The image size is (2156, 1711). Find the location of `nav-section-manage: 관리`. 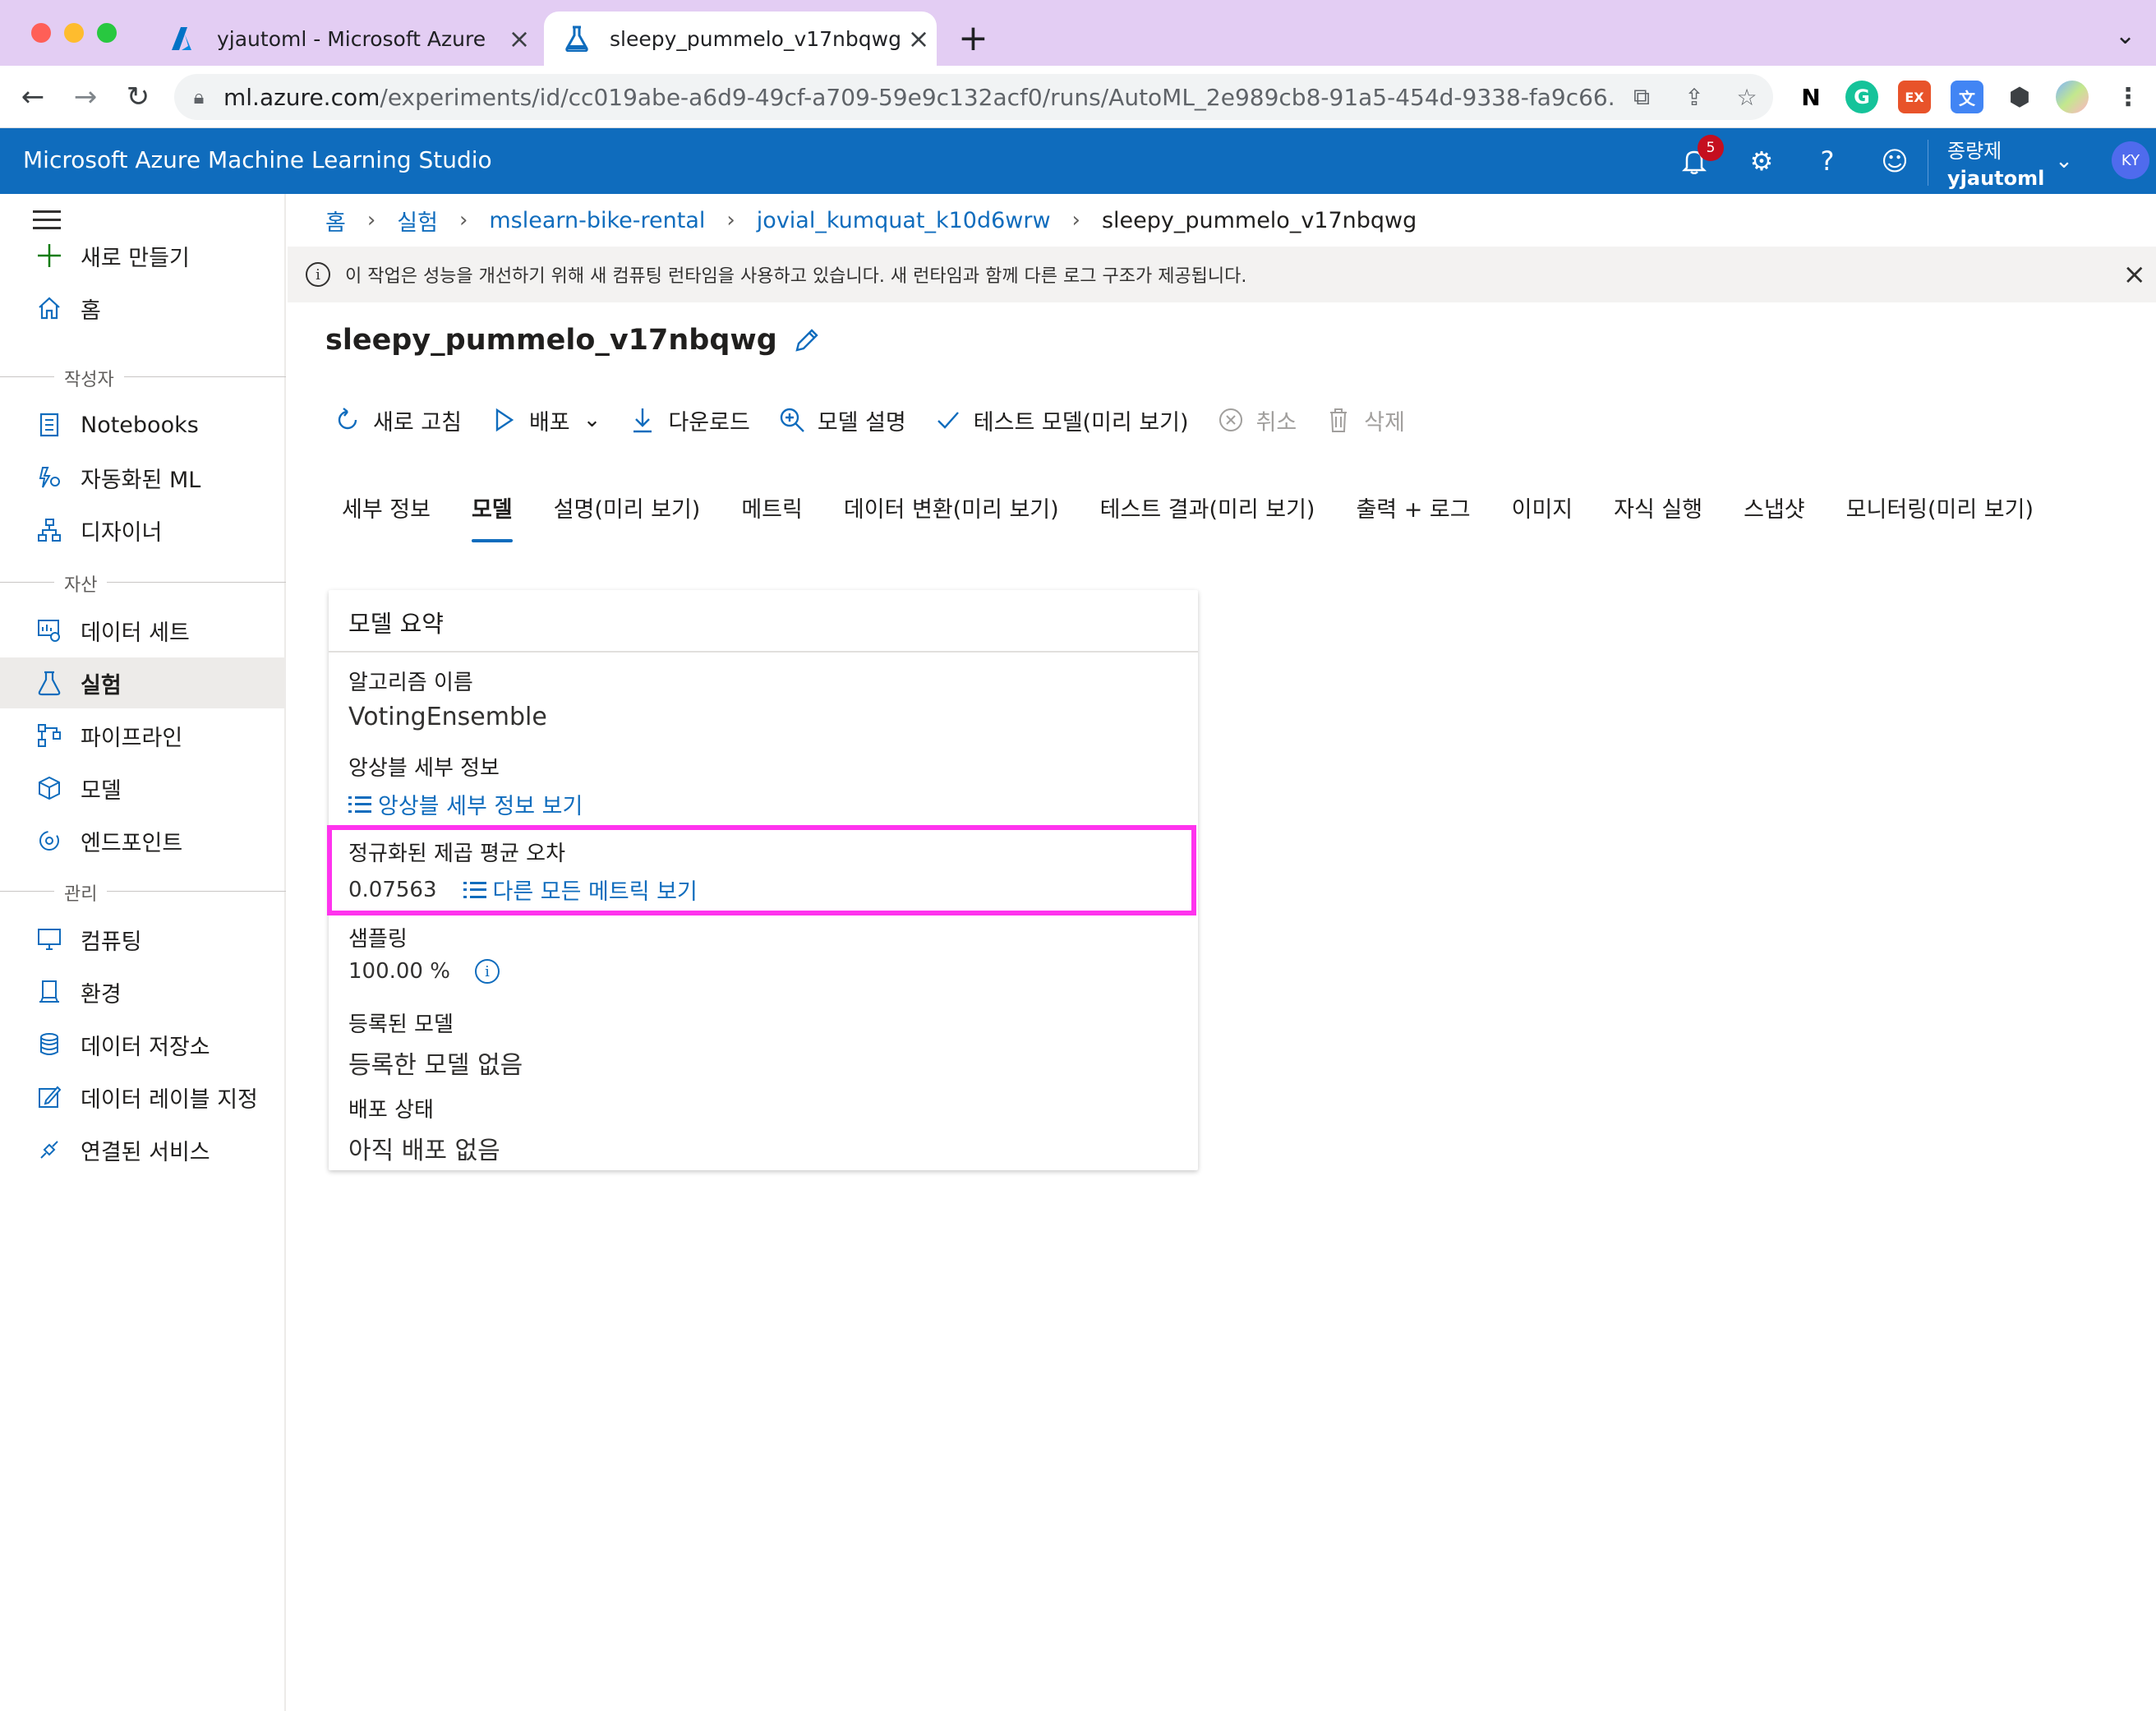

nav-section-manage: 관리 is located at coordinates (143, 892).